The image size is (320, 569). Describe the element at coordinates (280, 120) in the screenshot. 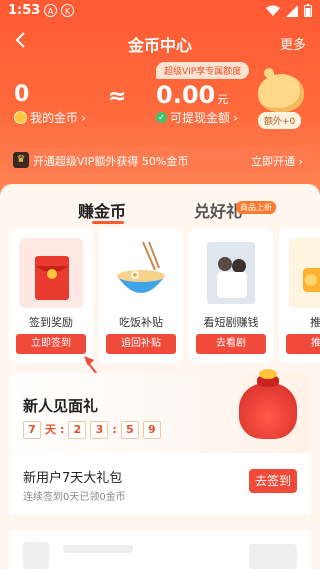

I see `bonus-badge: 额外+0` at that location.